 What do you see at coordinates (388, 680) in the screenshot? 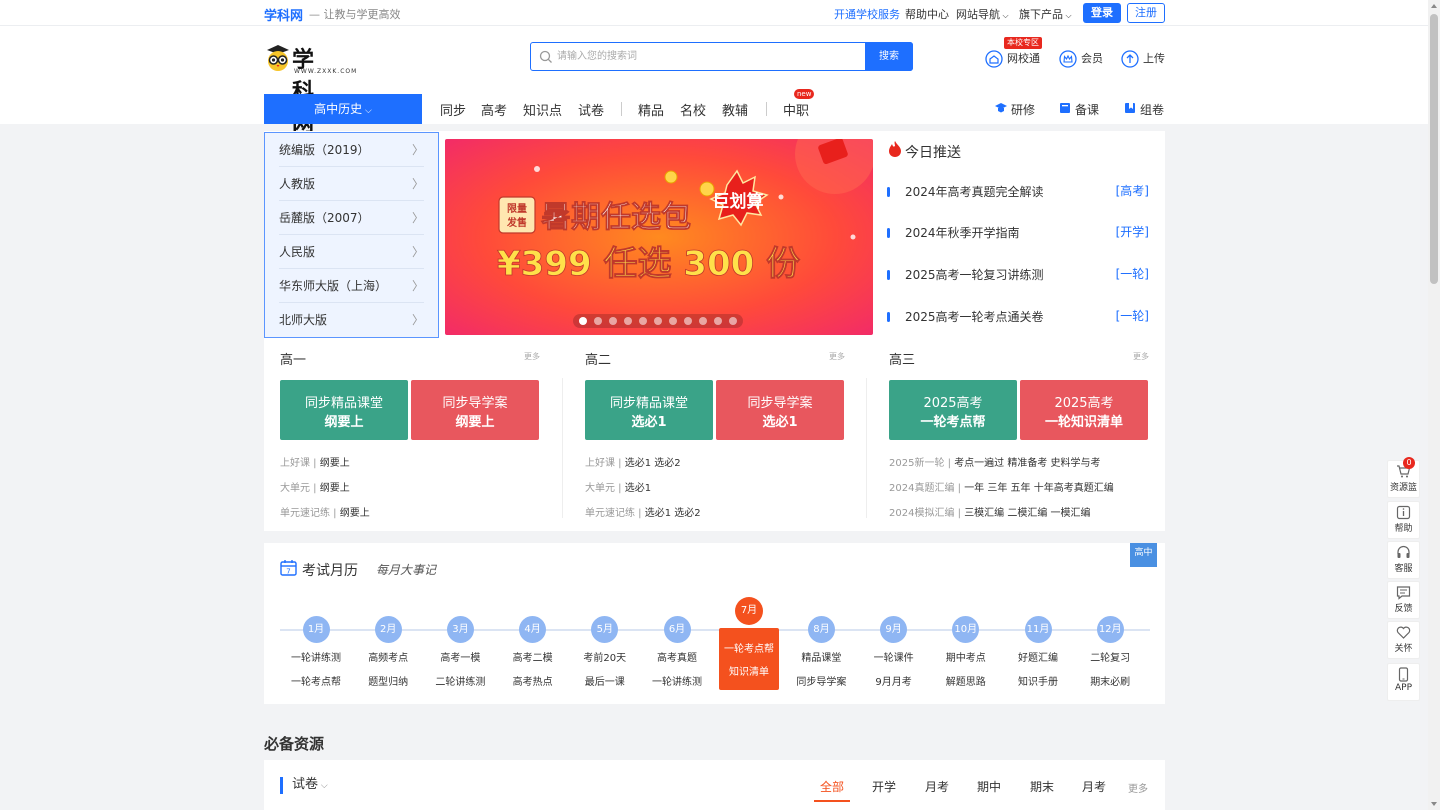
I see `month-topic-2: 题型归纳` at bounding box center [388, 680].